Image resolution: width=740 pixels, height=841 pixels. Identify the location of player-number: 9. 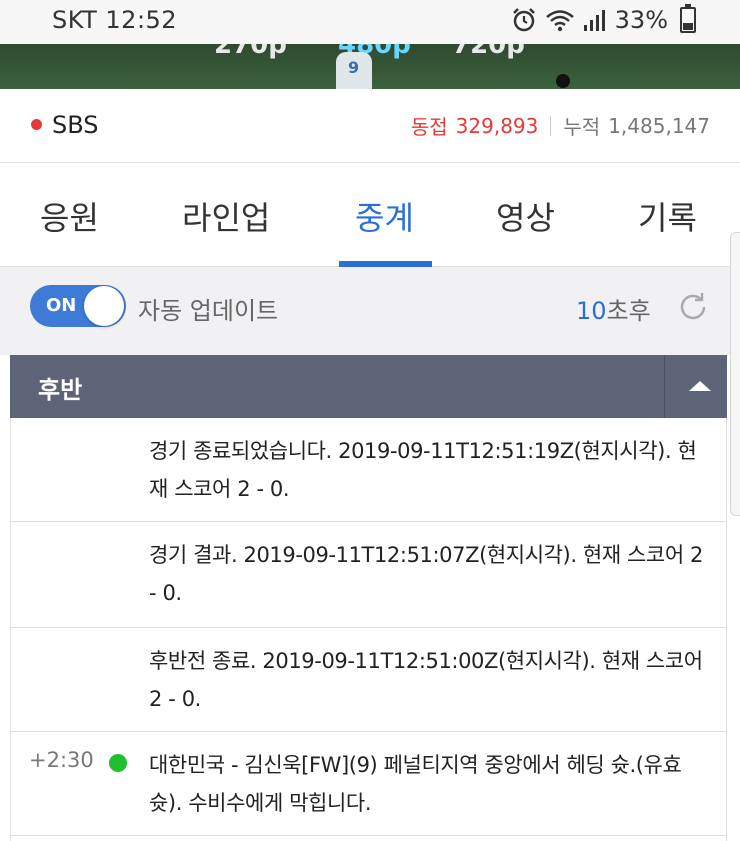
(354, 67).